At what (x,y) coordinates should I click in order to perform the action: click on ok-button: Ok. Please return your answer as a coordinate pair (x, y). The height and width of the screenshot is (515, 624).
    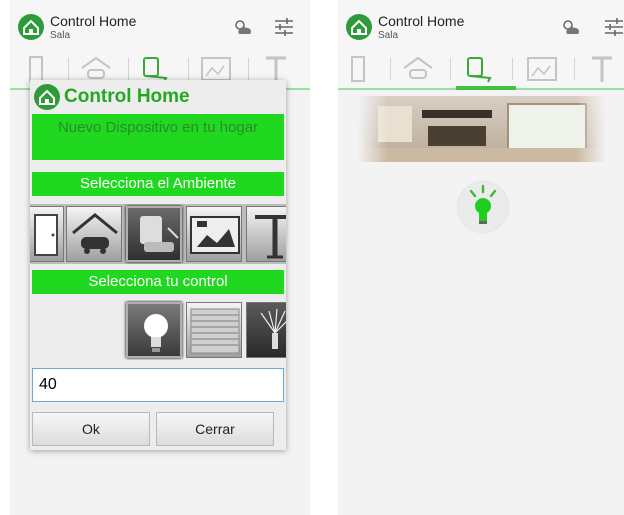
    Looking at the image, I should click on (91, 429).